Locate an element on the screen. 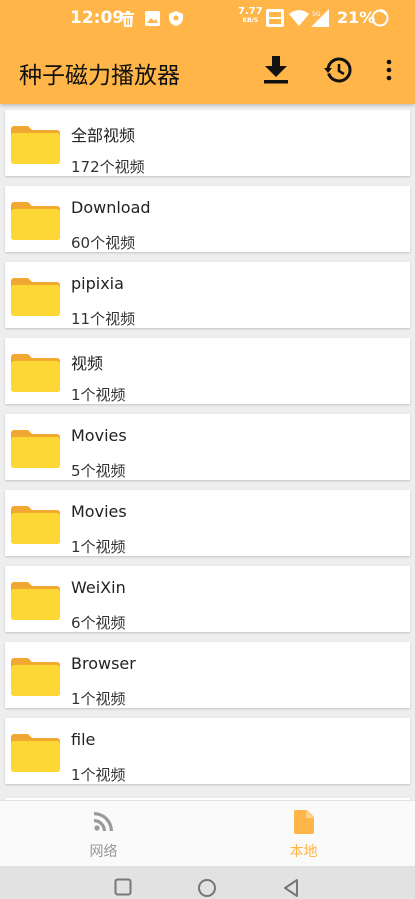 Image resolution: width=415 pixels, height=899 pixels. folder-card: Browser 1个视频 is located at coordinates (207, 675).